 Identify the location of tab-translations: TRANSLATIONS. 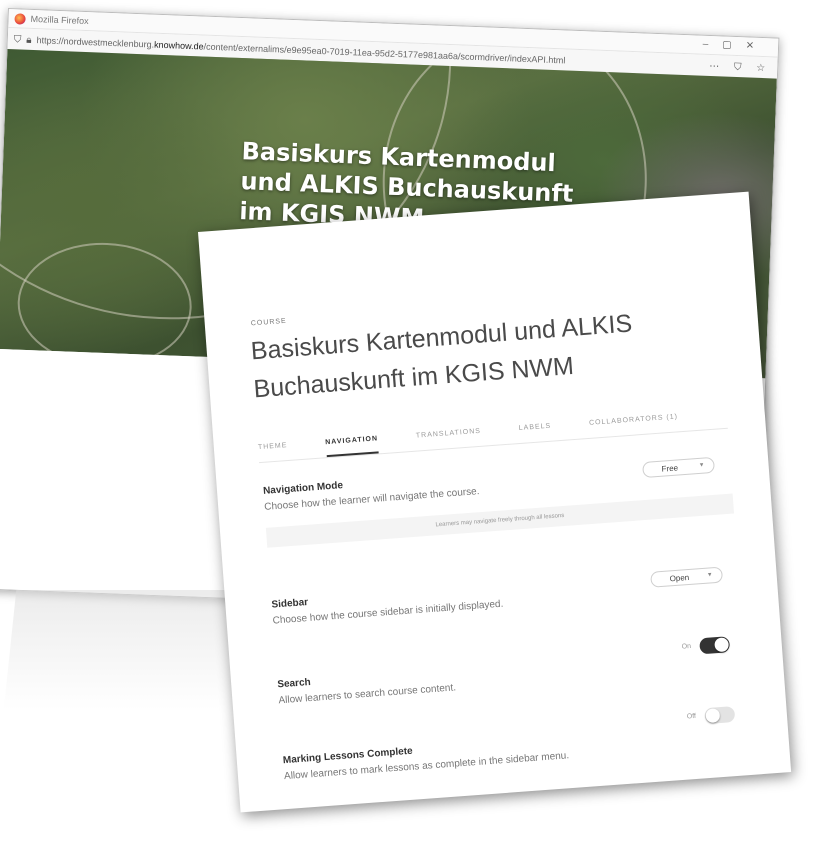
(448, 436).